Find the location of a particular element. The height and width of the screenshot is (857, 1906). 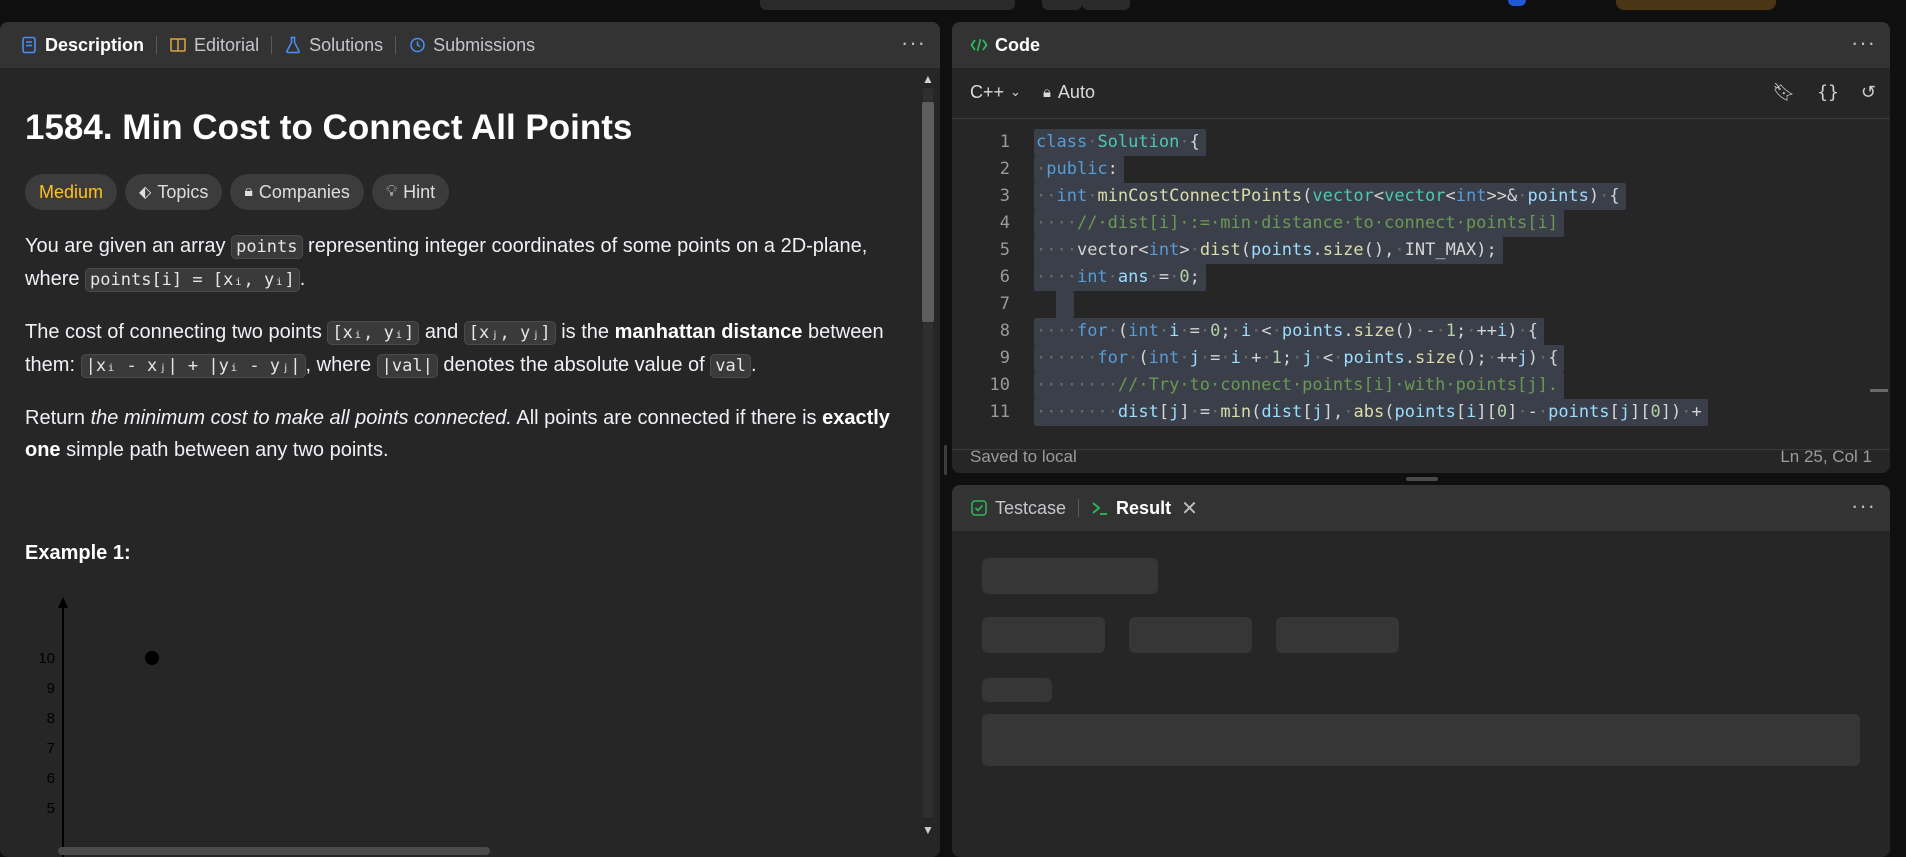

plot-point is located at coordinates (152, 658).